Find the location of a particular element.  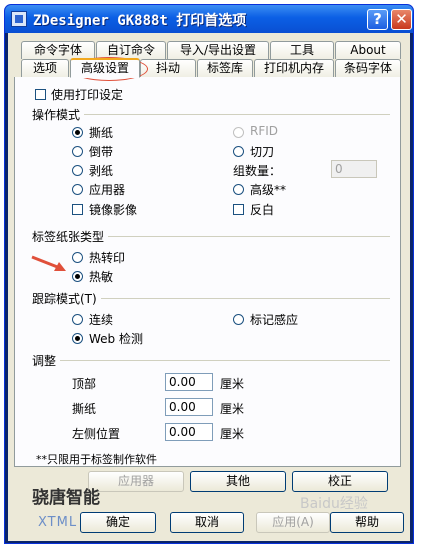

title-bar: ZDesigner GK888t 打印首选项 ? ✕ is located at coordinates (209, 19).